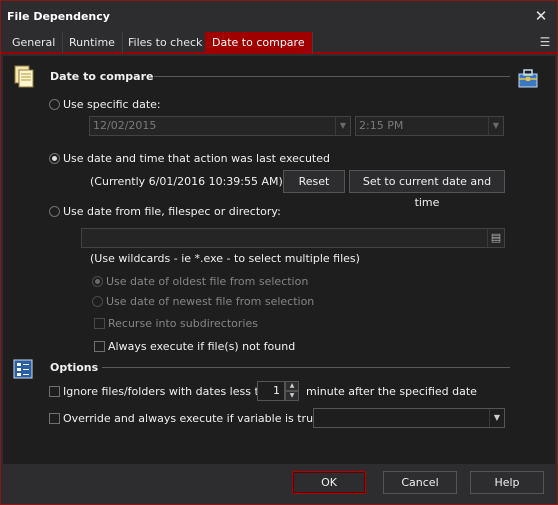 The height and width of the screenshot is (505, 558). What do you see at coordinates (99, 323) in the screenshot?
I see `recurse-checkbox` at bounding box center [99, 323].